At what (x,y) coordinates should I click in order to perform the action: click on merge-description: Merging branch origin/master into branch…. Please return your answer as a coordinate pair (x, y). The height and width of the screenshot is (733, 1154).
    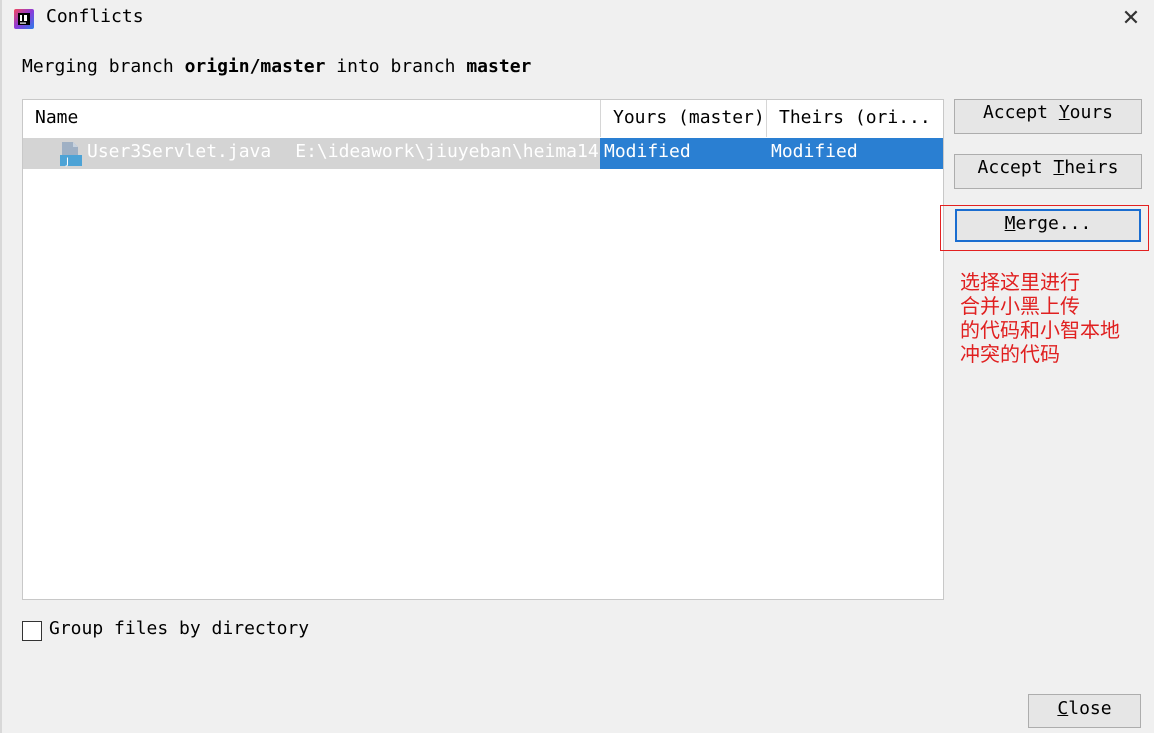
    Looking at the image, I should click on (276, 66).